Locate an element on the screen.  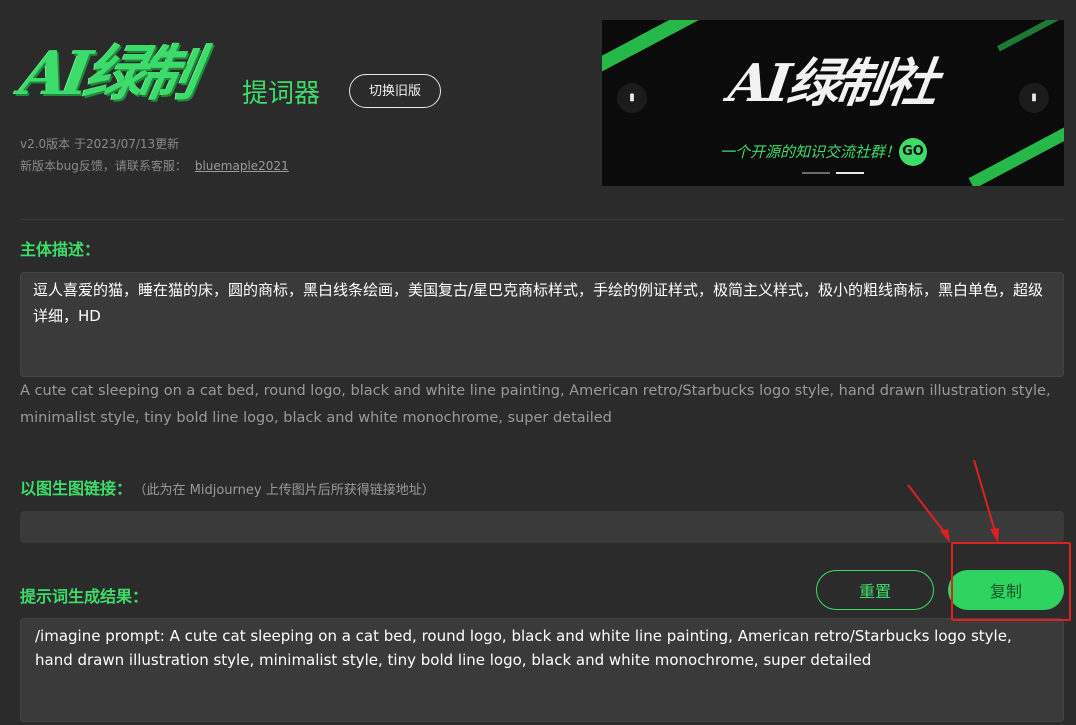
subject-title: 主体描述： is located at coordinates (60, 249).